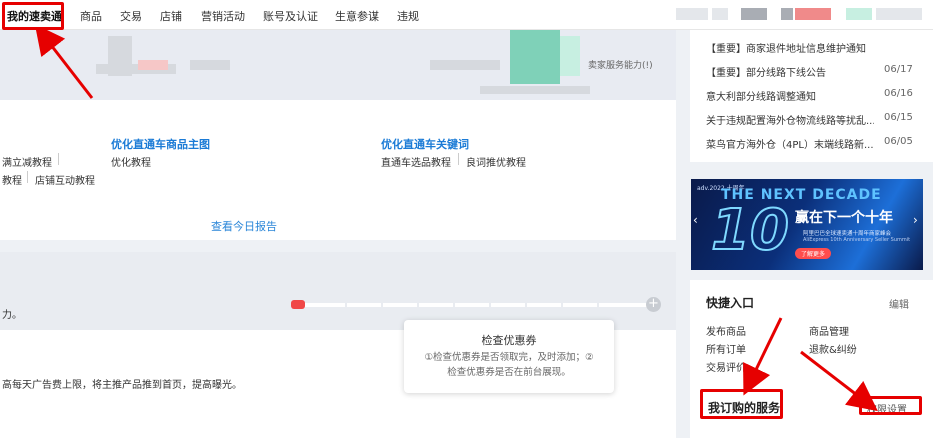 This screenshot has width=933, height=438. Describe the element at coordinates (466, 15) in the screenshot. I see `top-nav: 我的速卖通 商品 交易 店铺 营销活动 账号及认证 生意参谋 违规` at that location.